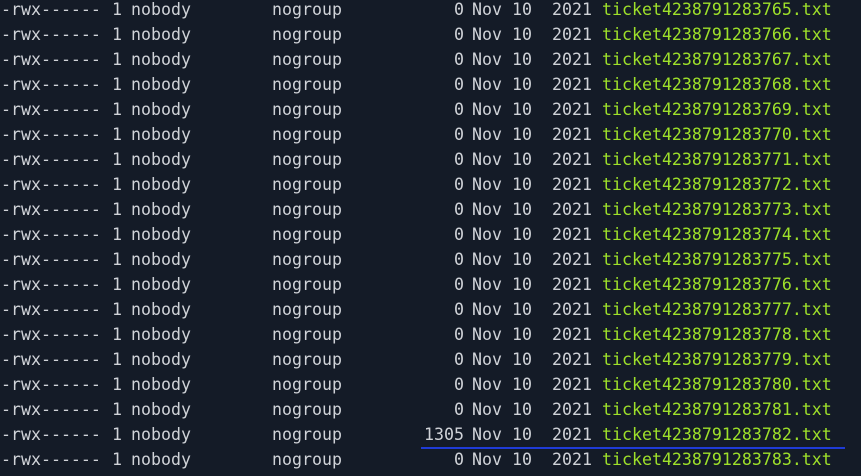 This screenshot has width=861, height=476. I want to click on file-name: ticket4238791283772.txt, so click(717, 184).